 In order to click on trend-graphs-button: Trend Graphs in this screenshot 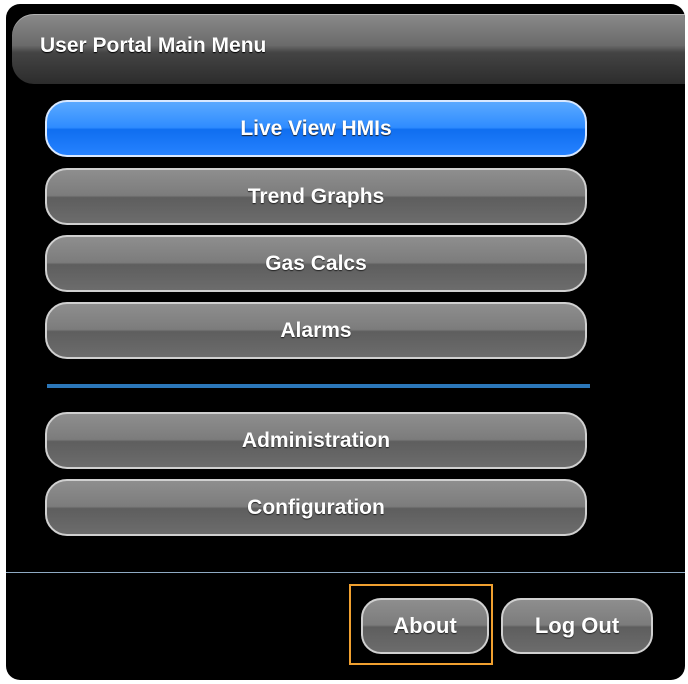, I will do `click(316, 196)`.